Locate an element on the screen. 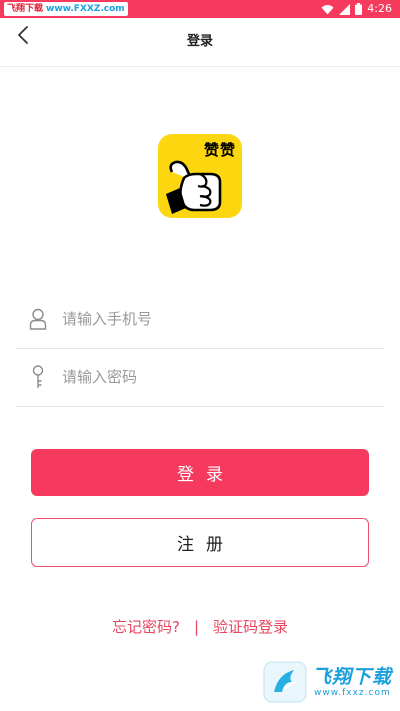 This screenshot has height=711, width=400. signal-icon is located at coordinates (345, 9).